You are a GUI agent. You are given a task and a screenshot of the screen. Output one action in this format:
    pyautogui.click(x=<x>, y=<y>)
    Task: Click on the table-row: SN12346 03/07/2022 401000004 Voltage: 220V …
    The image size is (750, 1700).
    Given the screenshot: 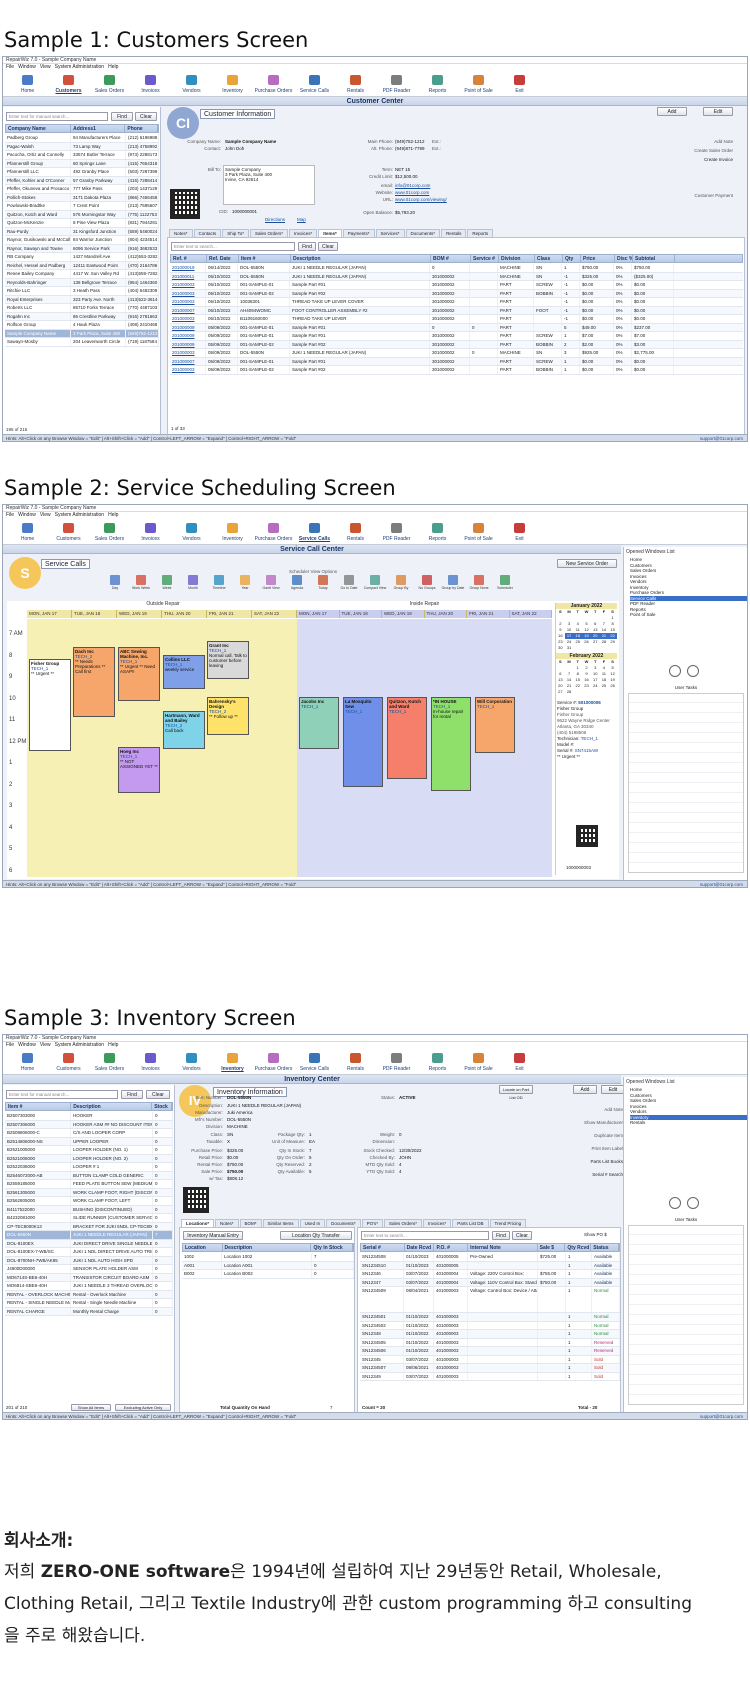 What is the action you would take?
    pyautogui.click(x=490, y=1274)
    